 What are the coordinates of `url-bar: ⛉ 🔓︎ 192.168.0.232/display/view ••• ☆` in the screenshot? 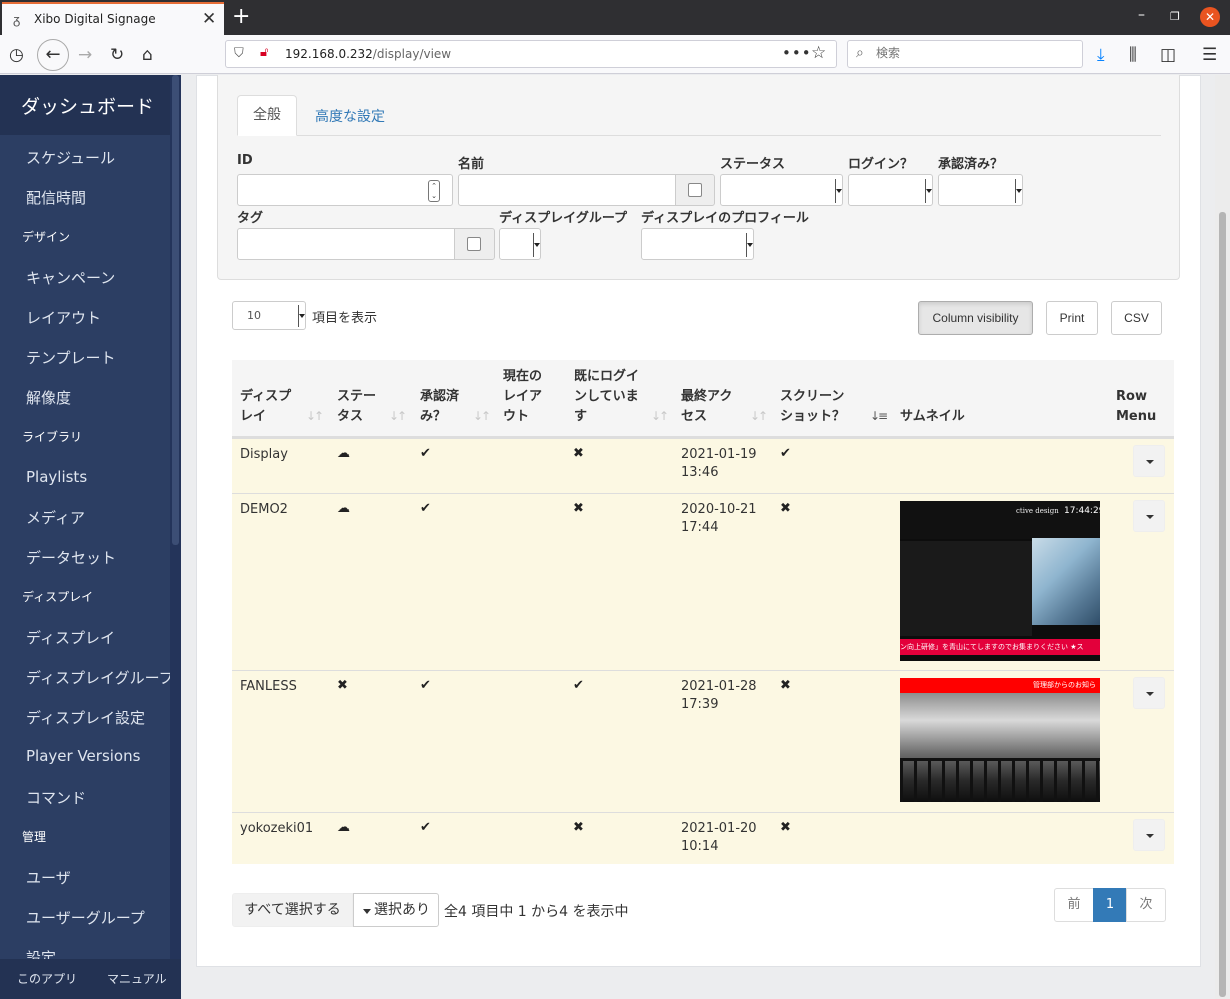 It's located at (531, 54).